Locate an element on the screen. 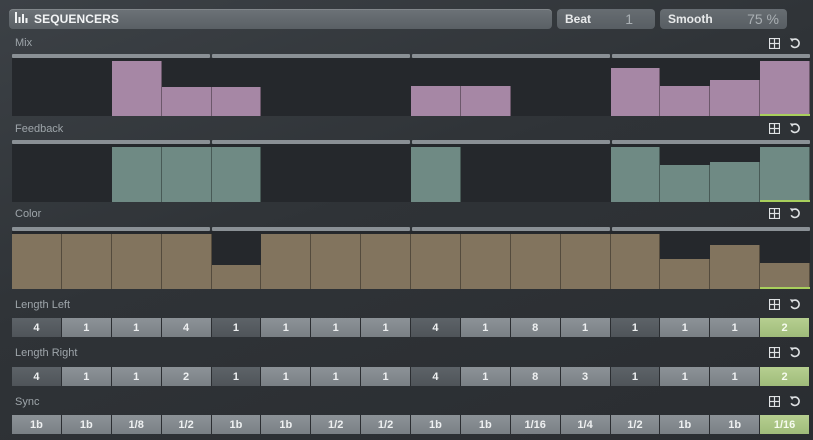 The width and height of the screenshot is (813, 440). mix-reset-icon is located at coordinates (795, 43).